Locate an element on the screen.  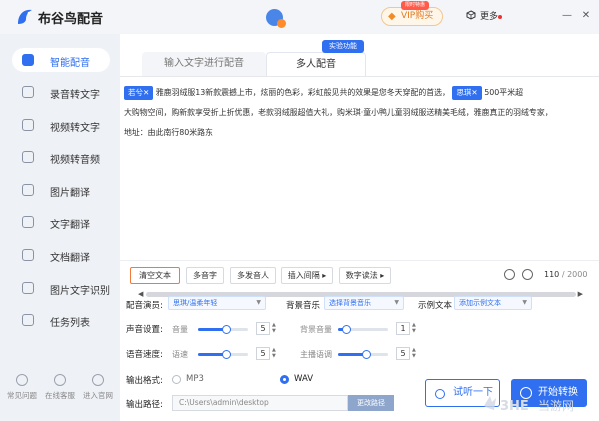
cube-icon is located at coordinates (471, 15).